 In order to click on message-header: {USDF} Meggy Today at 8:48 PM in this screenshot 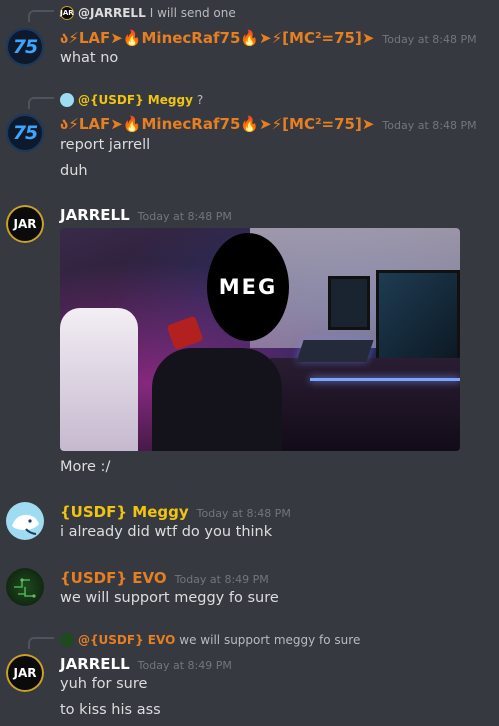, I will do `click(175, 513)`.